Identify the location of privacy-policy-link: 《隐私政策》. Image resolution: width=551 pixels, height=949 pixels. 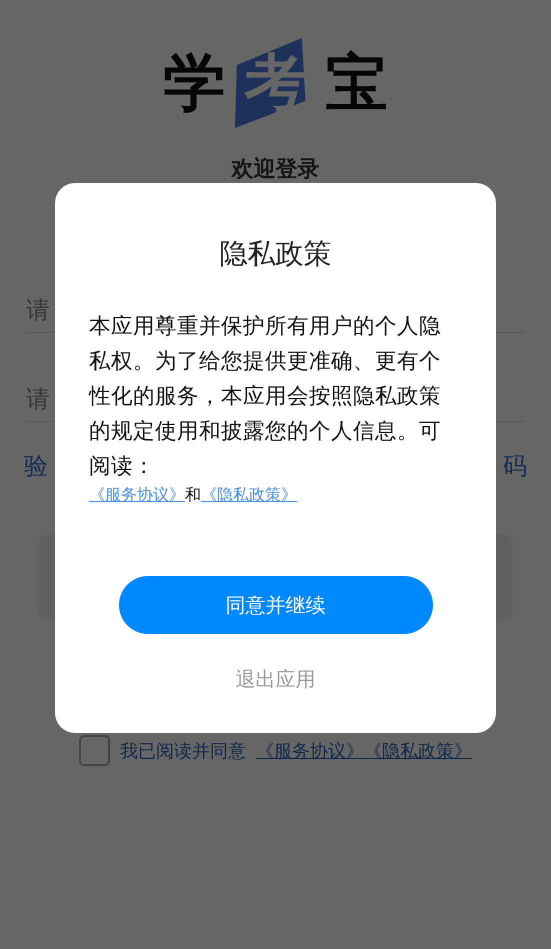
(249, 494).